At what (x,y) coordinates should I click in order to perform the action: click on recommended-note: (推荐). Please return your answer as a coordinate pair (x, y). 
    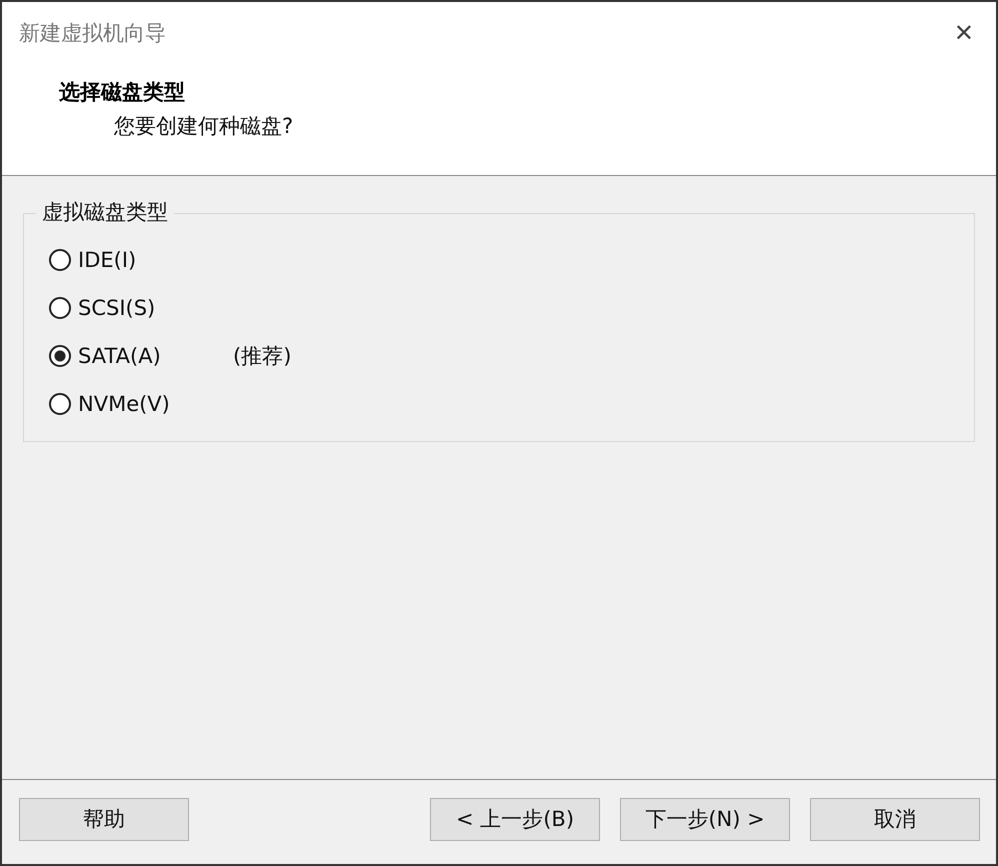
    Looking at the image, I should click on (262, 356).